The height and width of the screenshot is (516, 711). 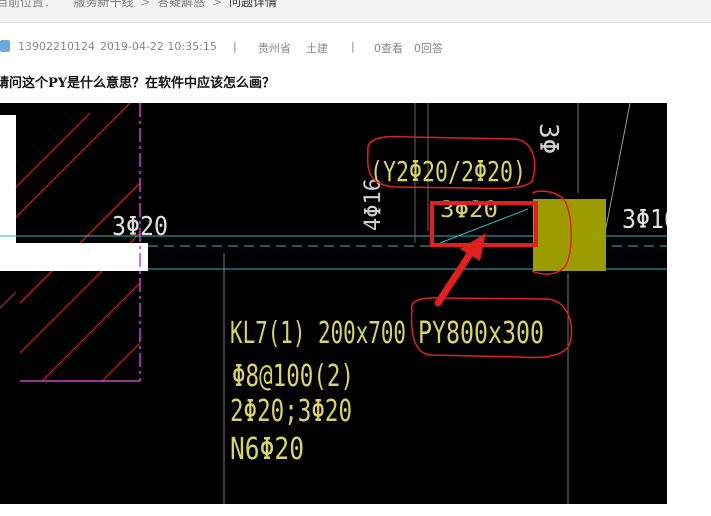 I want to click on breadcrumb-item-current: 问题详情, so click(x=252, y=4).